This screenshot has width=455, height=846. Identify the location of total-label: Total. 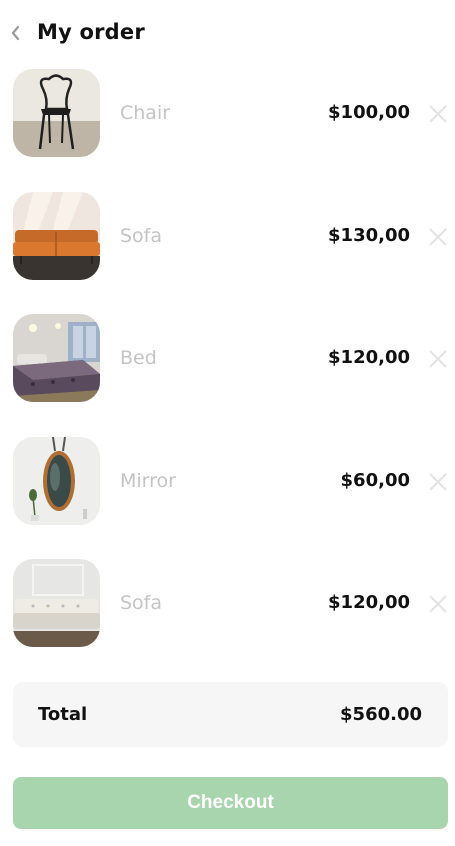
(63, 714).